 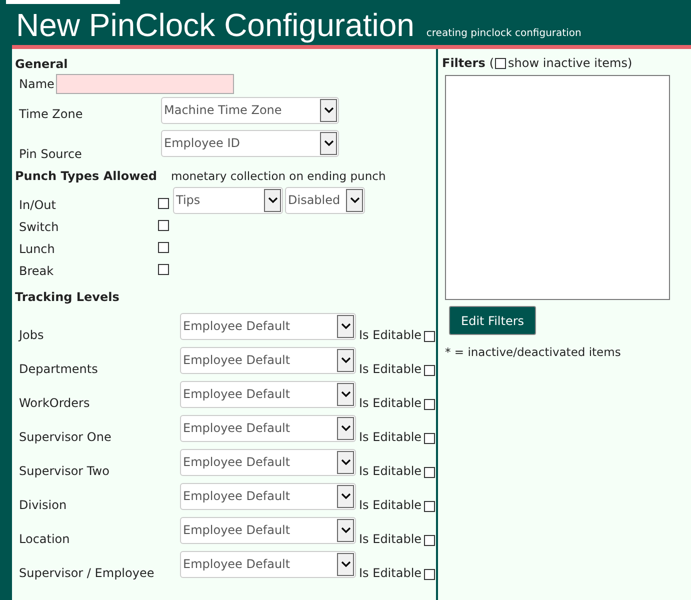 I want to click on page-subtitle: creating pinclock configuration, so click(x=504, y=34).